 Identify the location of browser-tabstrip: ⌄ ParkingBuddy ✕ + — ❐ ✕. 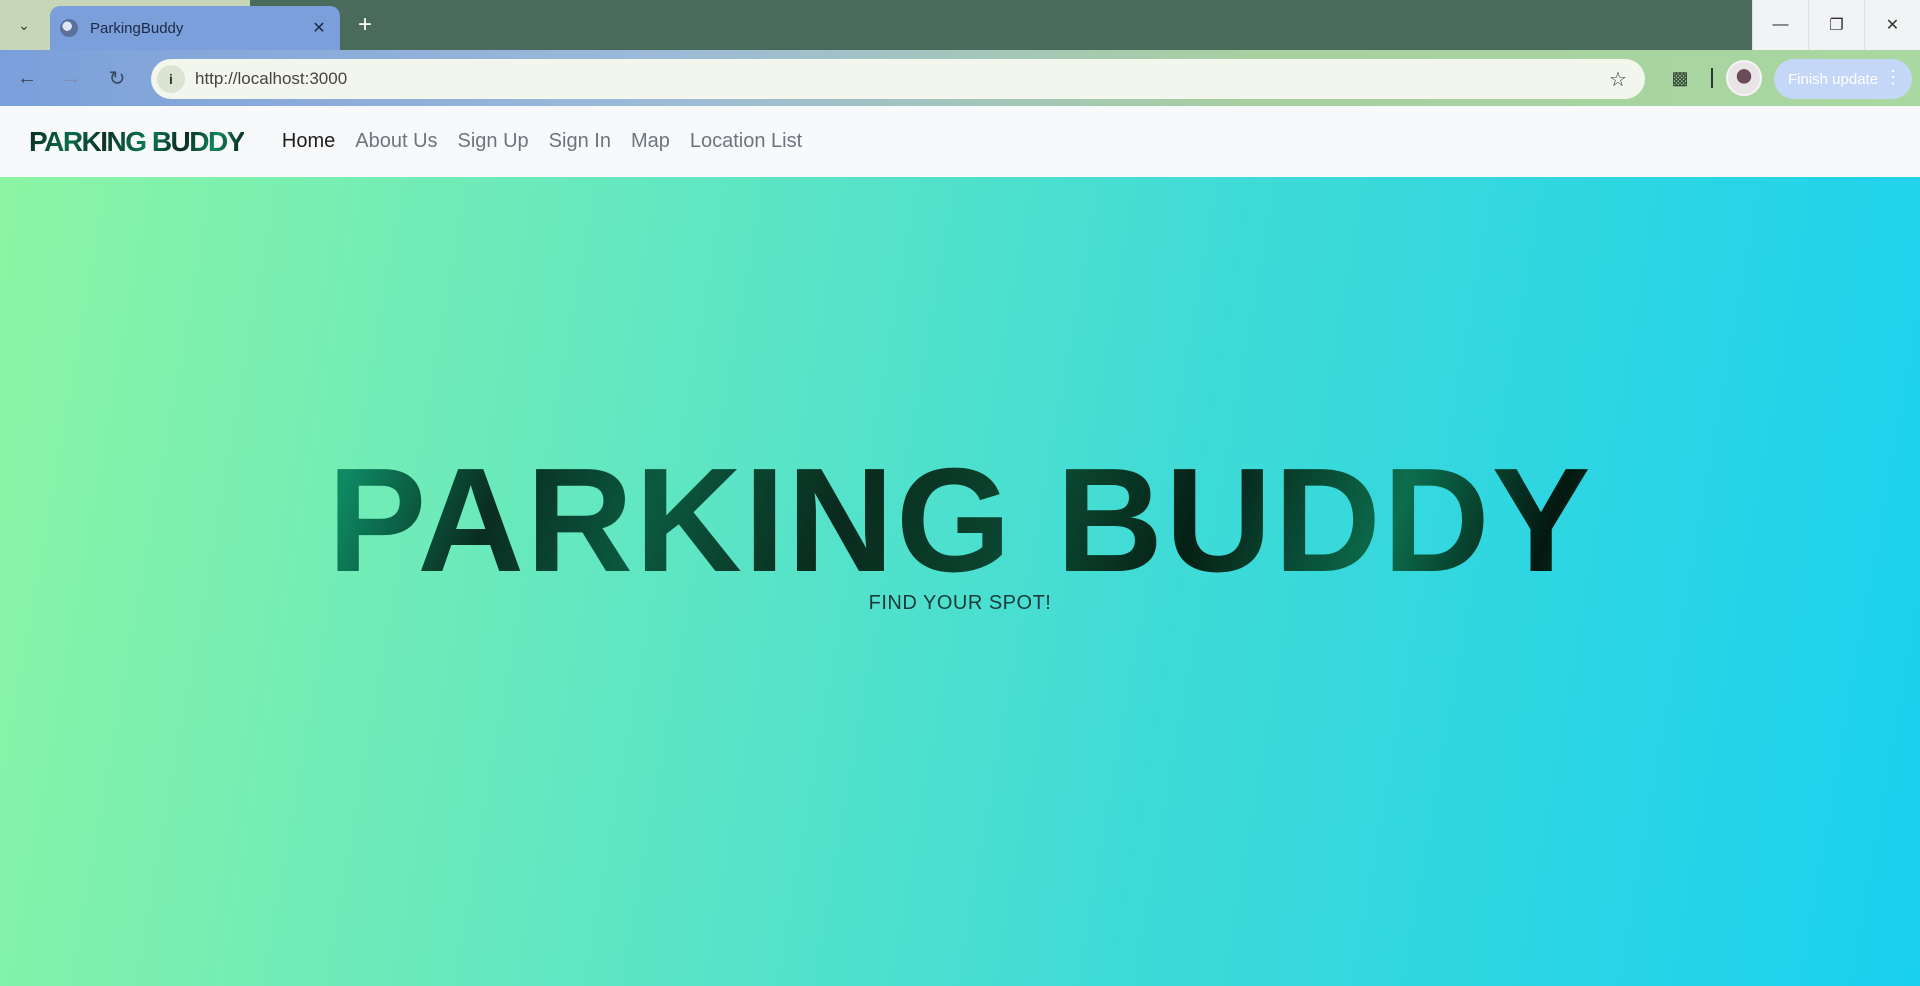
(960, 25).